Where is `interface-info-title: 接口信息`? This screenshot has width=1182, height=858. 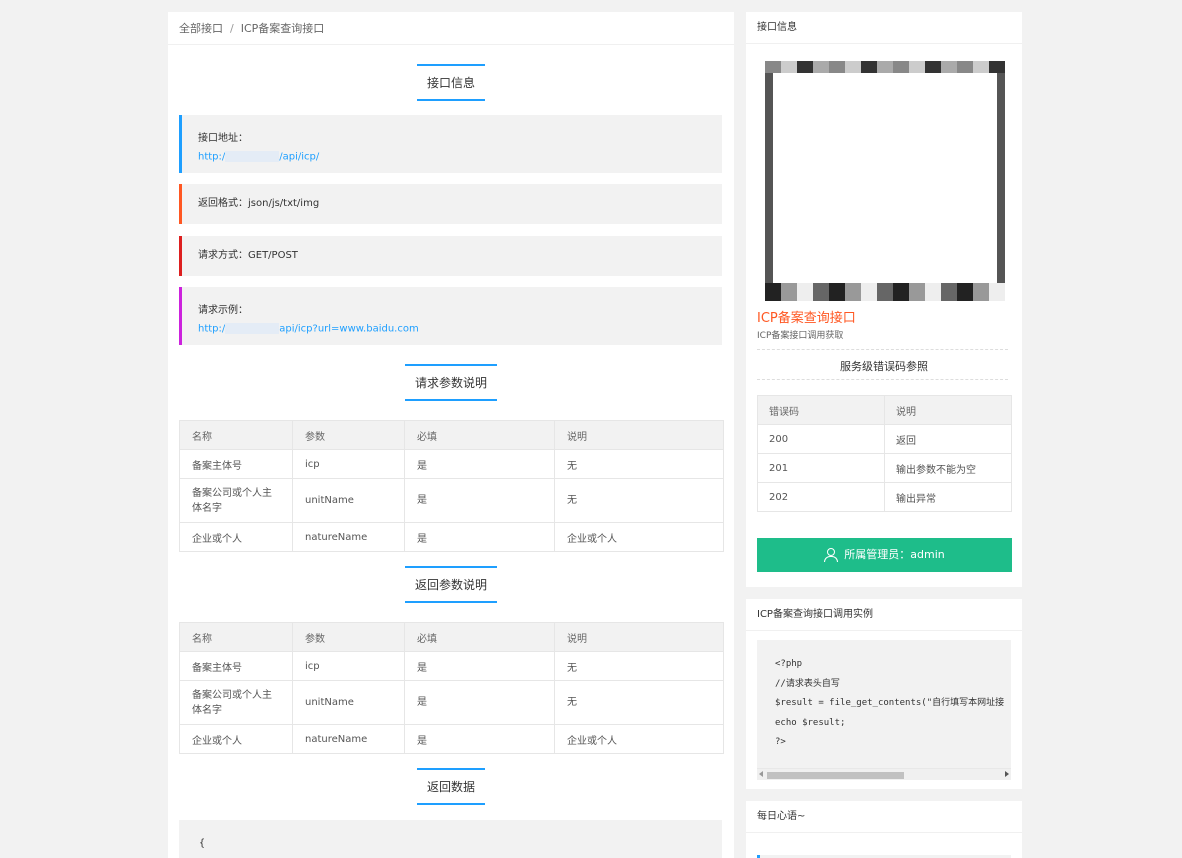 interface-info-title: 接口信息 is located at coordinates (884, 28).